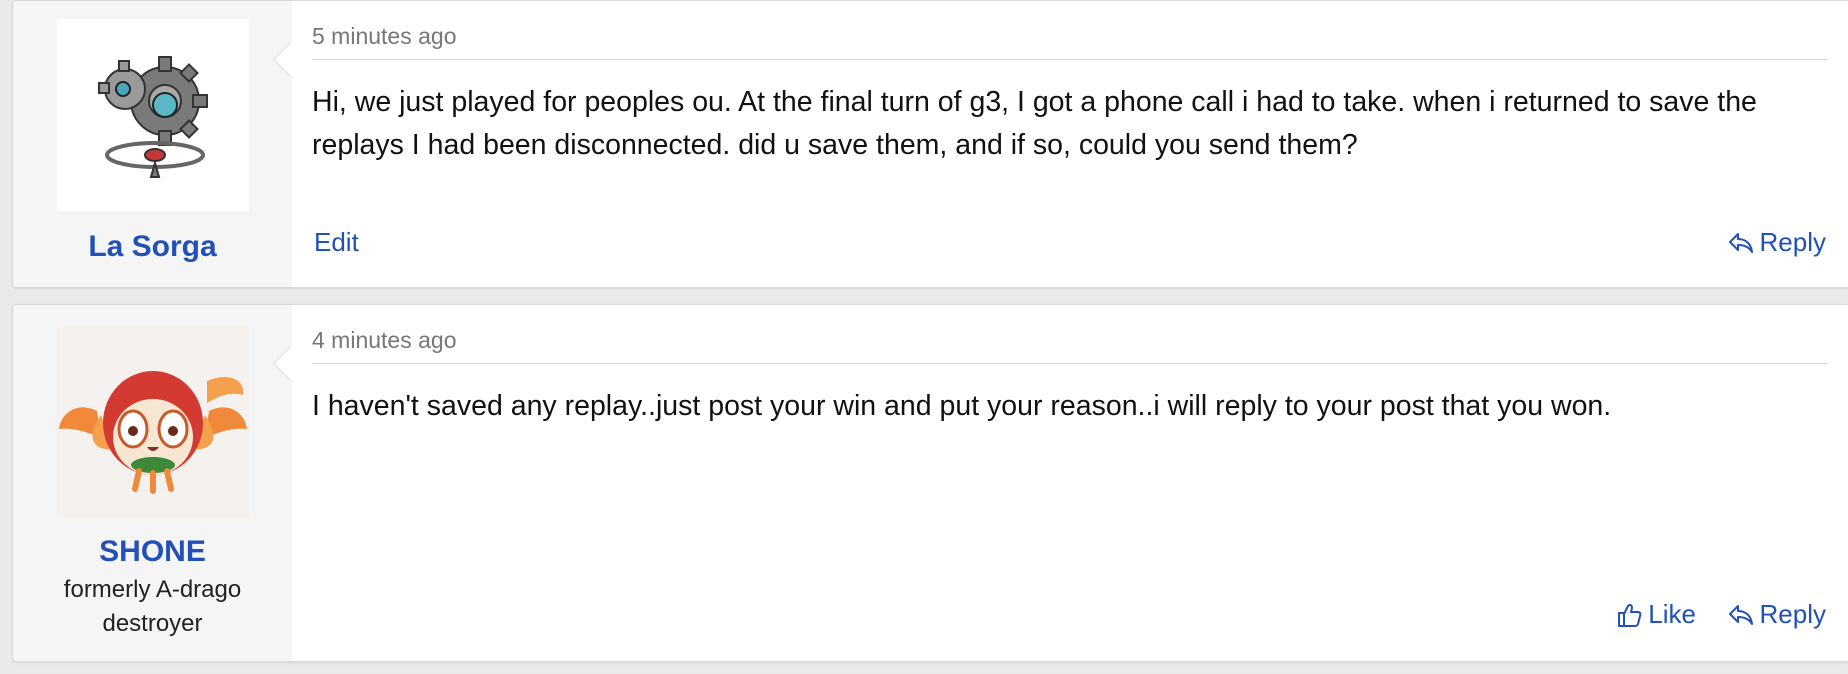 This screenshot has width=1848, height=674. I want to click on post-user-column: SHONE formerly A-drago destroyer, so click(152, 483).